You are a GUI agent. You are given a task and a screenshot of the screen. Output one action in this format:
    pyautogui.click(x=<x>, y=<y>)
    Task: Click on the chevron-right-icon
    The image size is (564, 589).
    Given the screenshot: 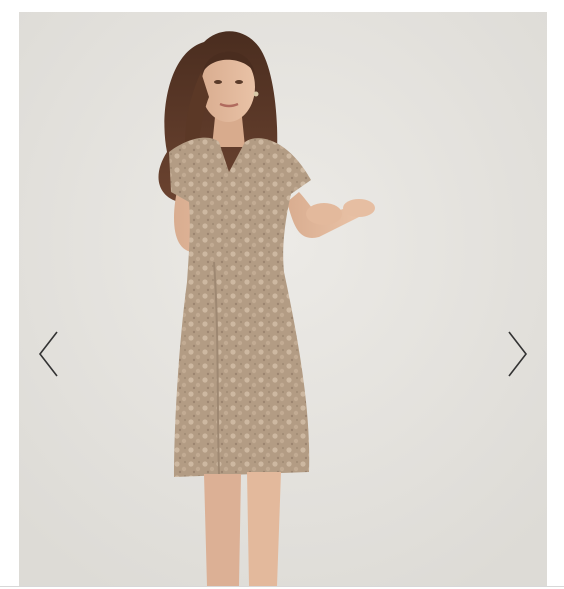 What is the action you would take?
    pyautogui.click(x=518, y=354)
    